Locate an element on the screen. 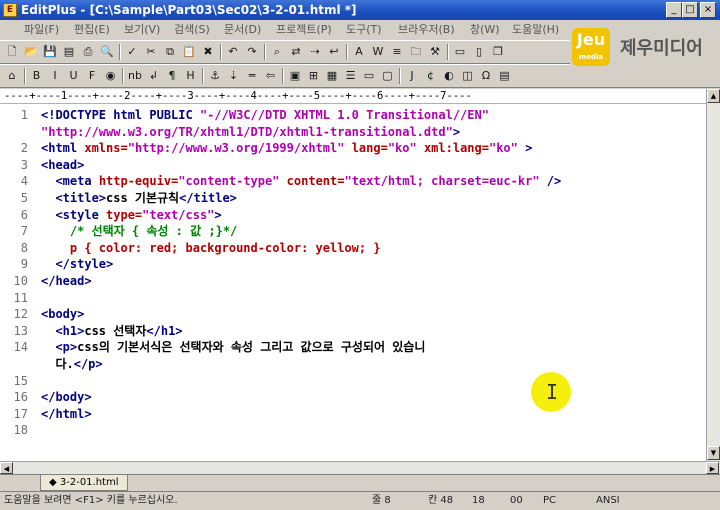 The image size is (720, 510). code-line: </style> is located at coordinates (77, 264).